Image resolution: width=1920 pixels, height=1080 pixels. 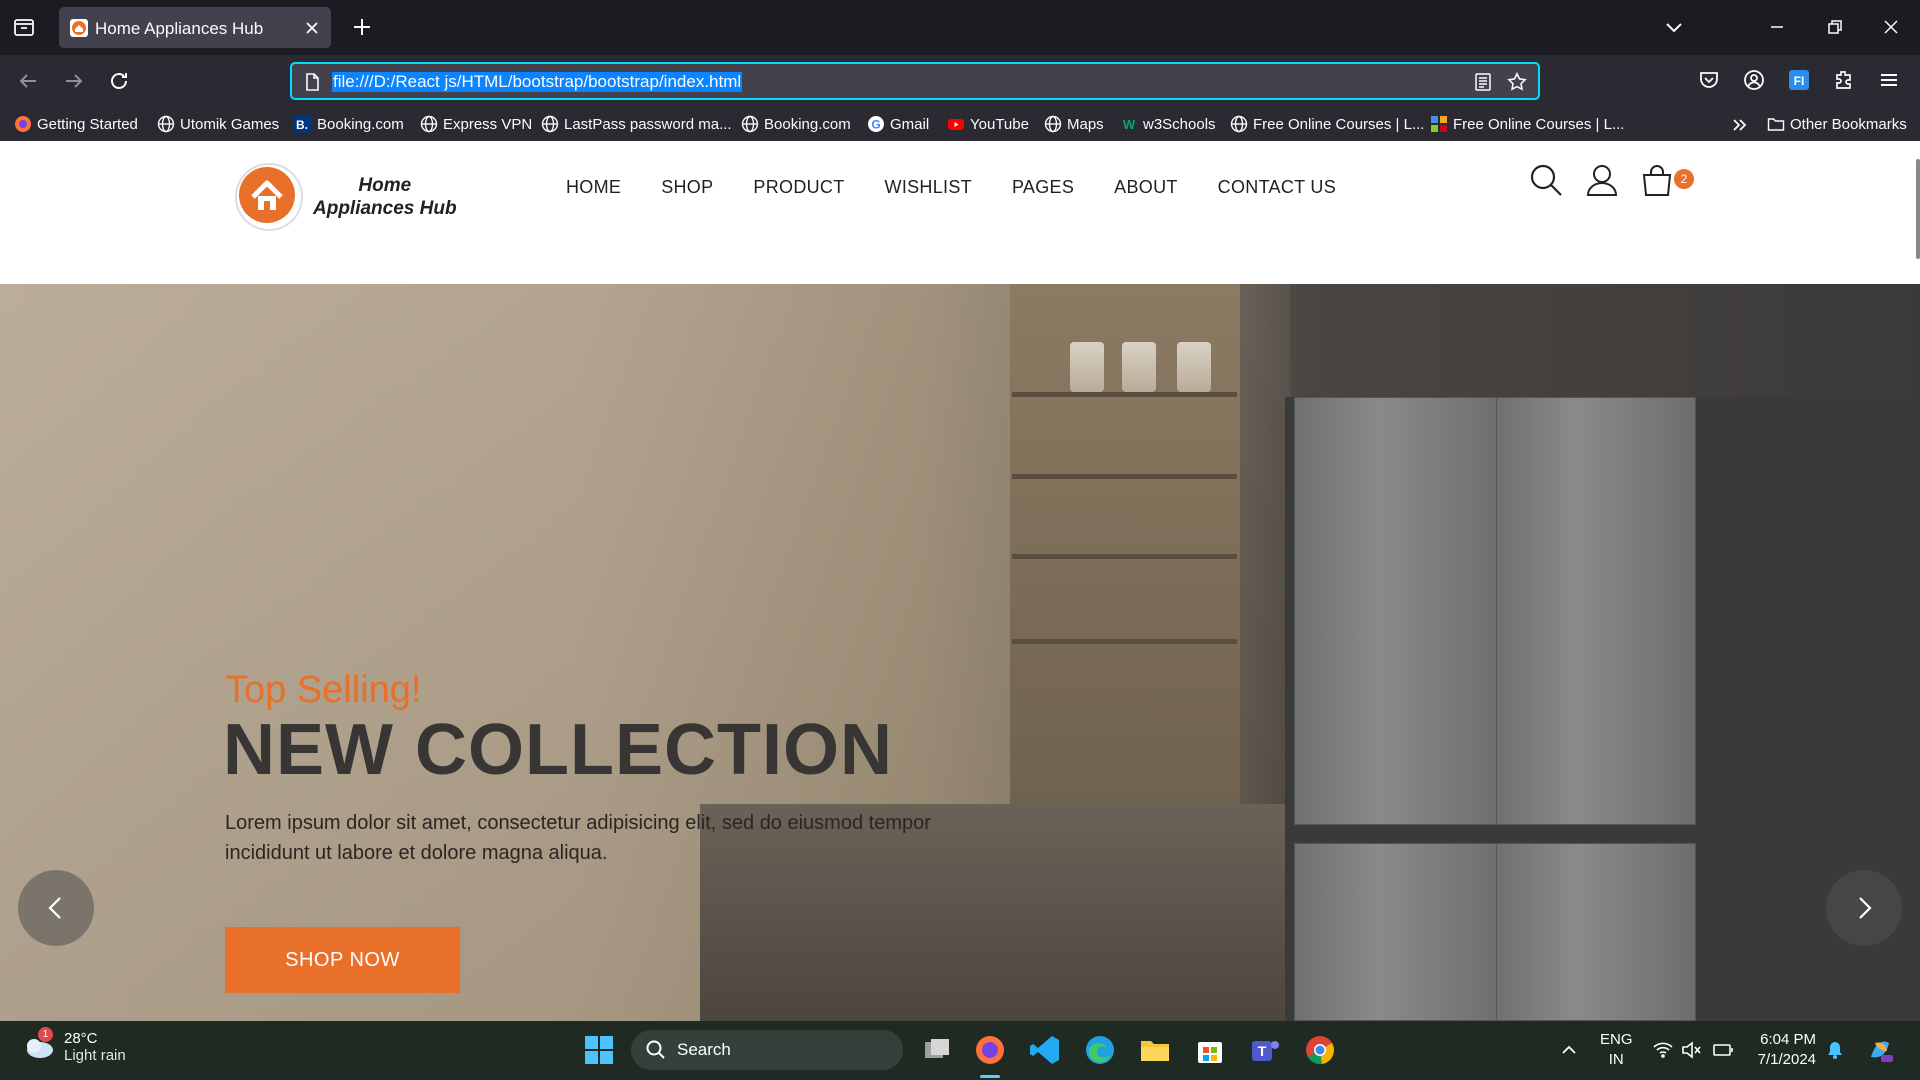 What do you see at coordinates (230, 124) in the screenshot?
I see `bookmark-label: Utomik Games` at bounding box center [230, 124].